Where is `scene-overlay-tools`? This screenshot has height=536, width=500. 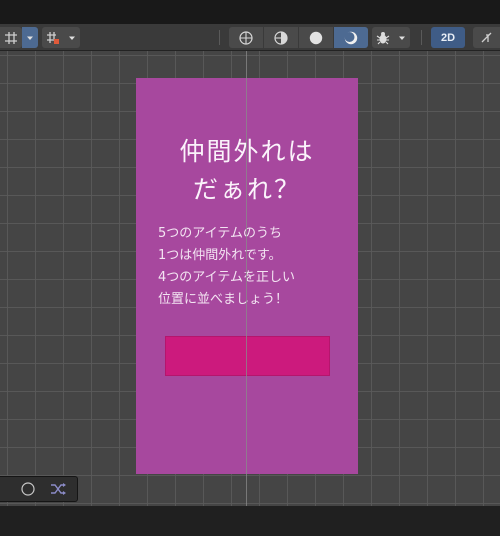
scene-overlay-tools is located at coordinates (39, 489).